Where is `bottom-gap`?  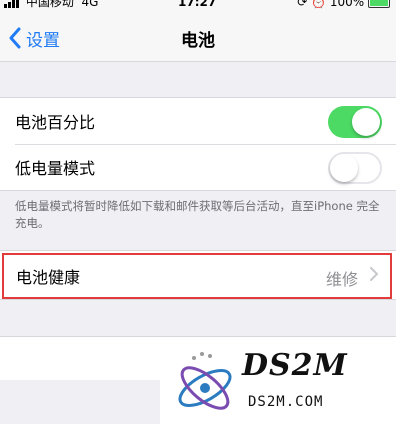
bottom-gap is located at coordinates (80, 402).